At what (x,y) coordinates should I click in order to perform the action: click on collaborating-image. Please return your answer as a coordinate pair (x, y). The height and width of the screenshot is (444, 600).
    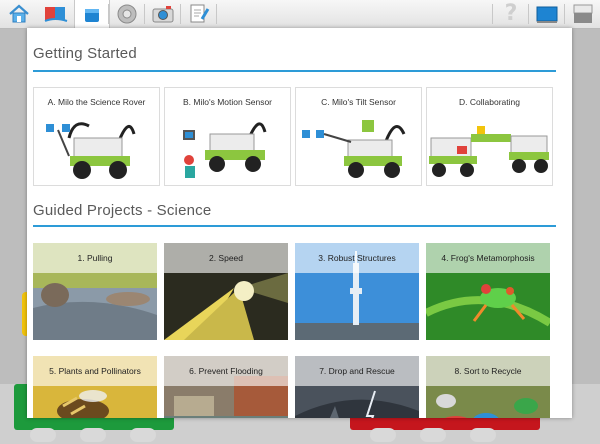
    Looking at the image, I should click on (489, 151).